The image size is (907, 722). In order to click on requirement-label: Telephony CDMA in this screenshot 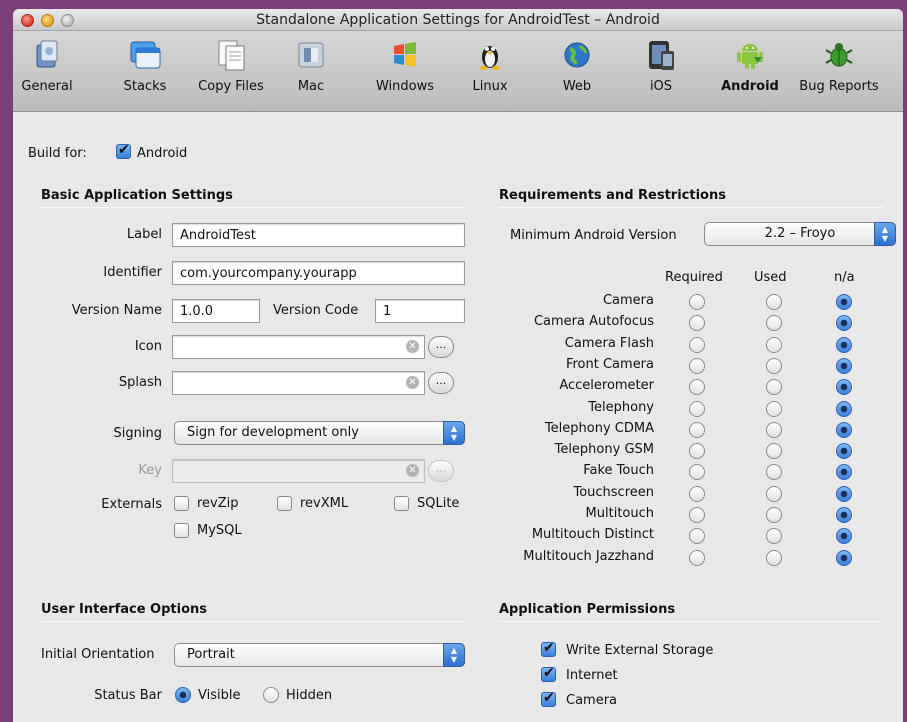, I will do `click(599, 428)`.